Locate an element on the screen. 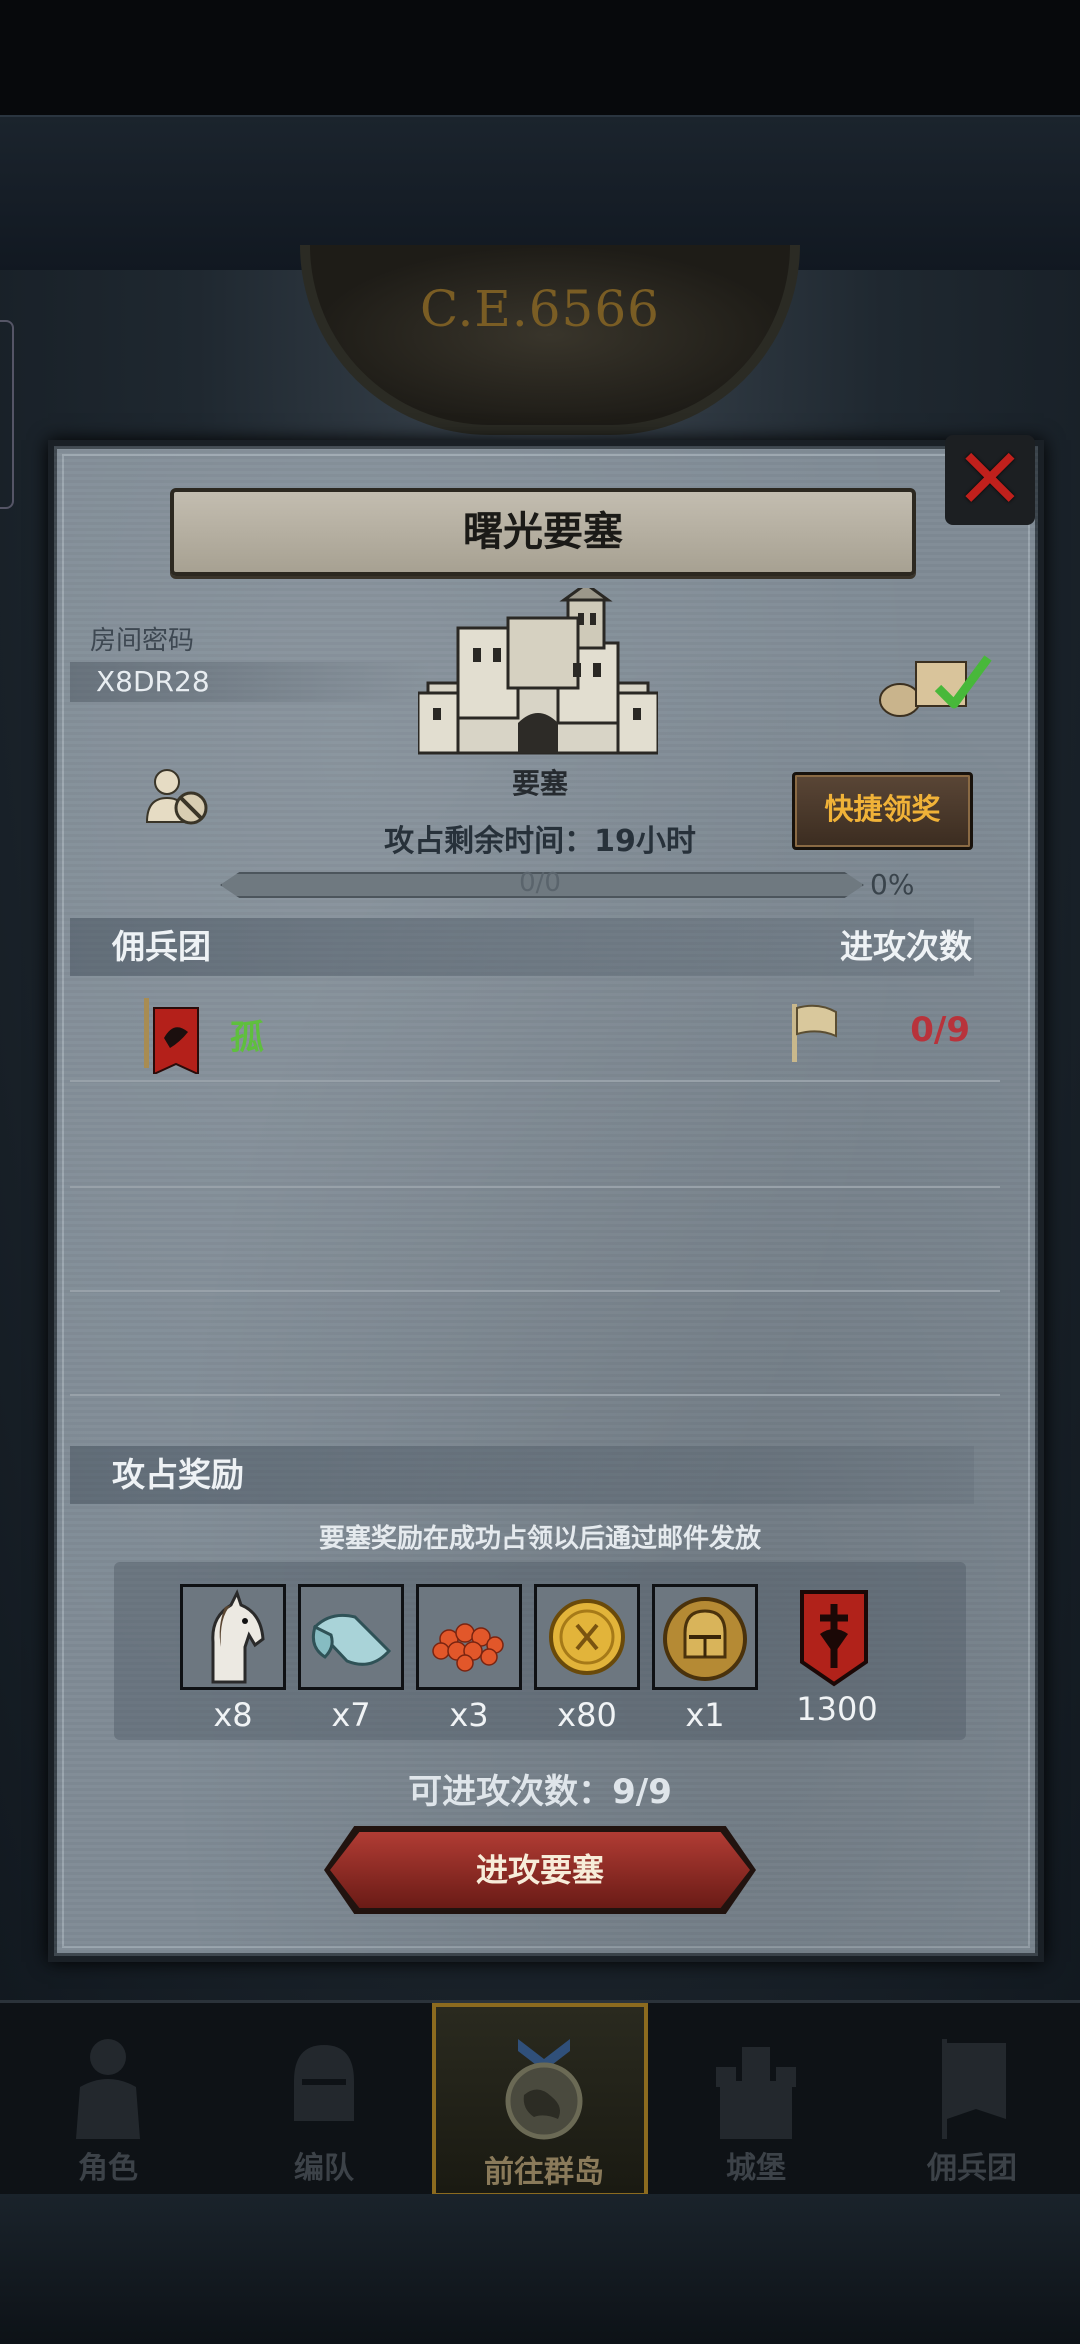 This screenshot has width=1080, height=2344. reward-item: 1300 is located at coordinates (837, 1656).